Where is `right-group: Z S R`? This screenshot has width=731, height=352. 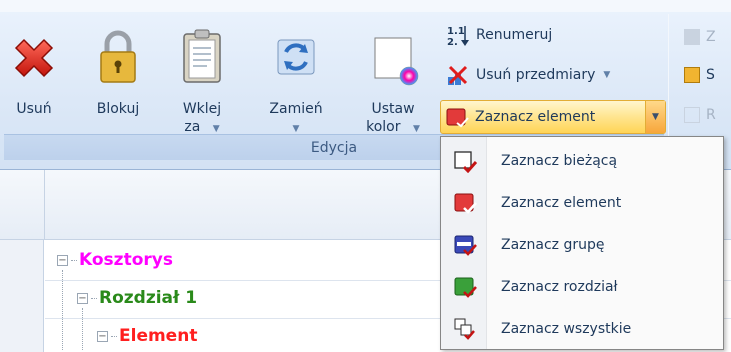
right-group: Z S R is located at coordinates (701, 82).